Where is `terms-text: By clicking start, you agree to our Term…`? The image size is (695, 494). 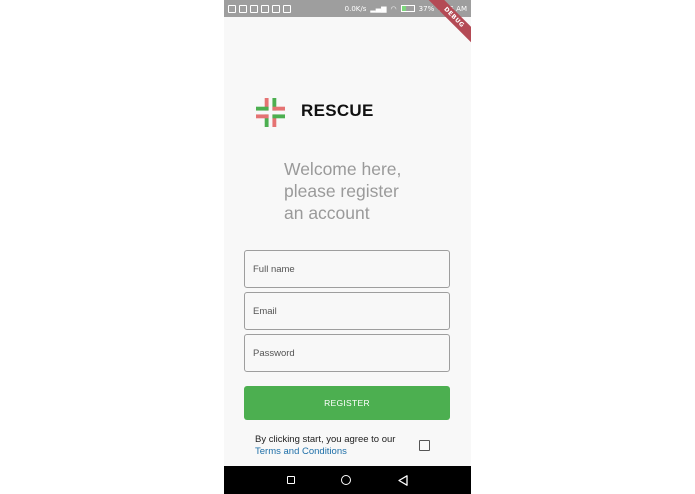
terms-text: By clicking start, you agree to our Term… is located at coordinates (330, 446).